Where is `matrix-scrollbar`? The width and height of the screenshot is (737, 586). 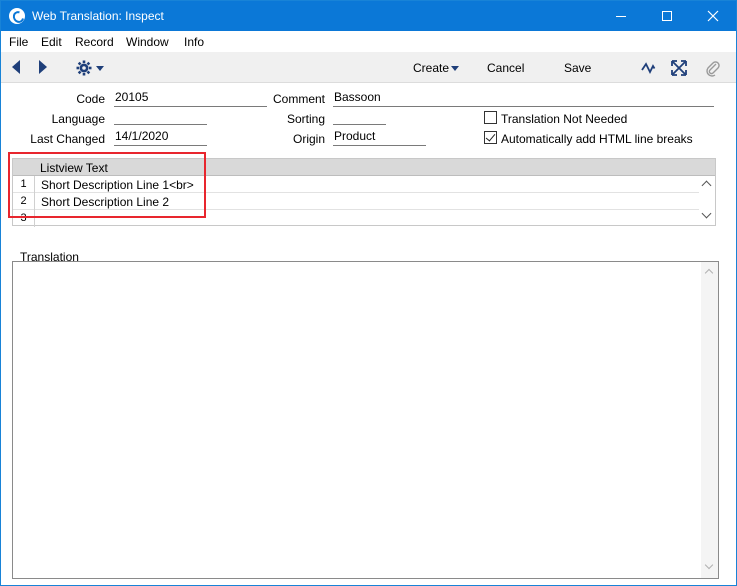 matrix-scrollbar is located at coordinates (707, 201).